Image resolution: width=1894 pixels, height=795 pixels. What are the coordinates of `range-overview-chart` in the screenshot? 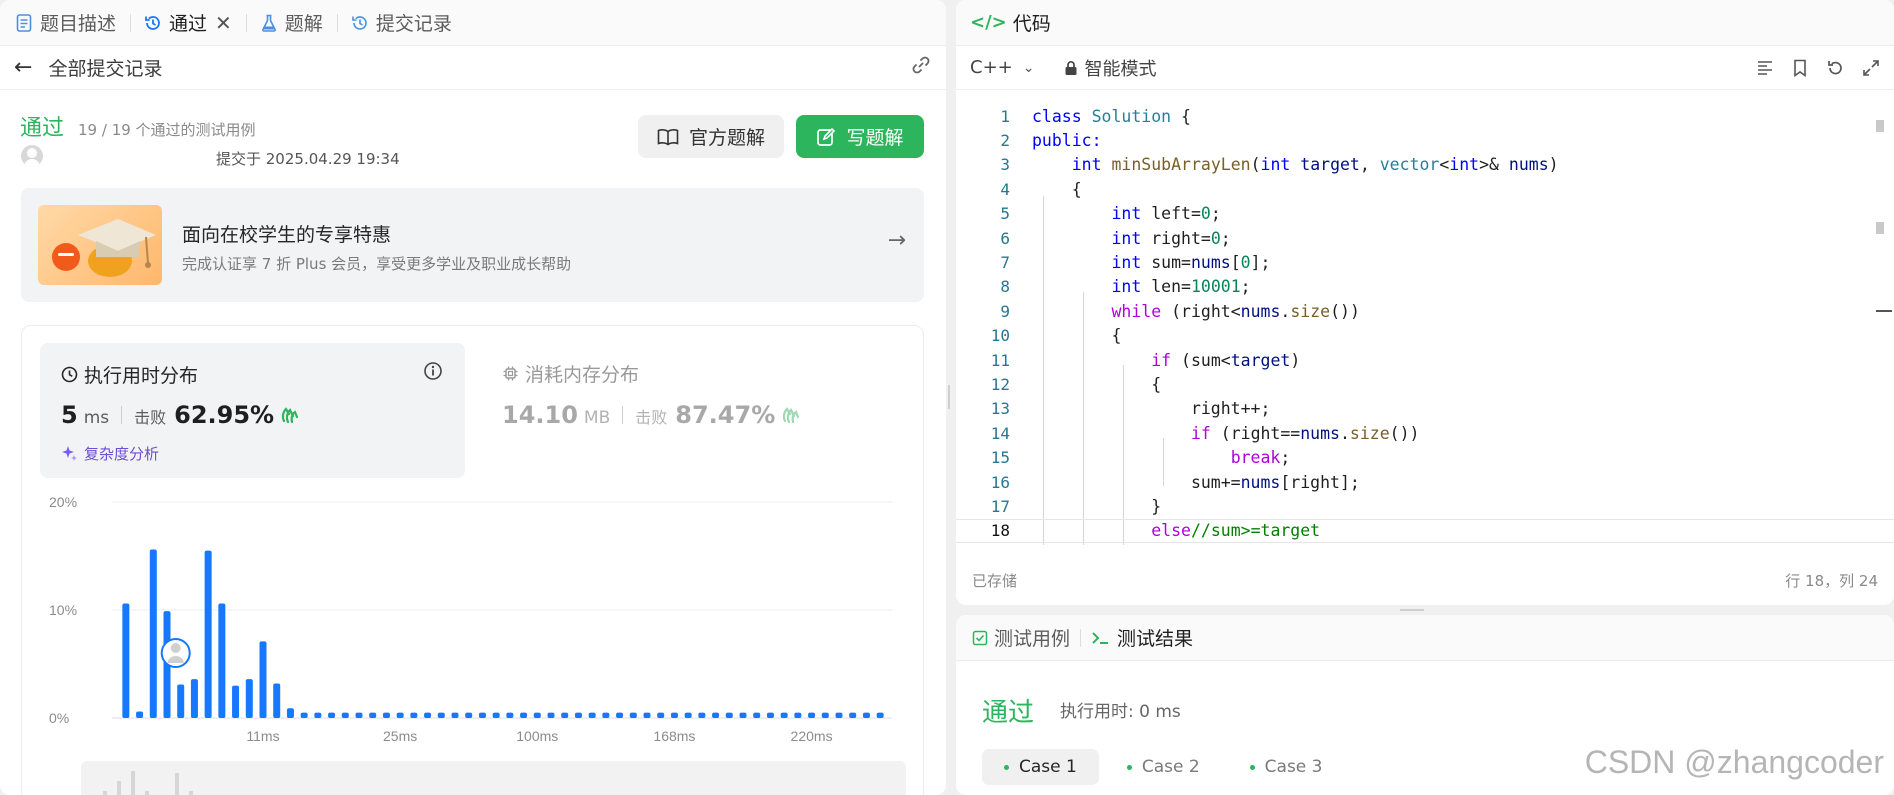 It's located at (493, 778).